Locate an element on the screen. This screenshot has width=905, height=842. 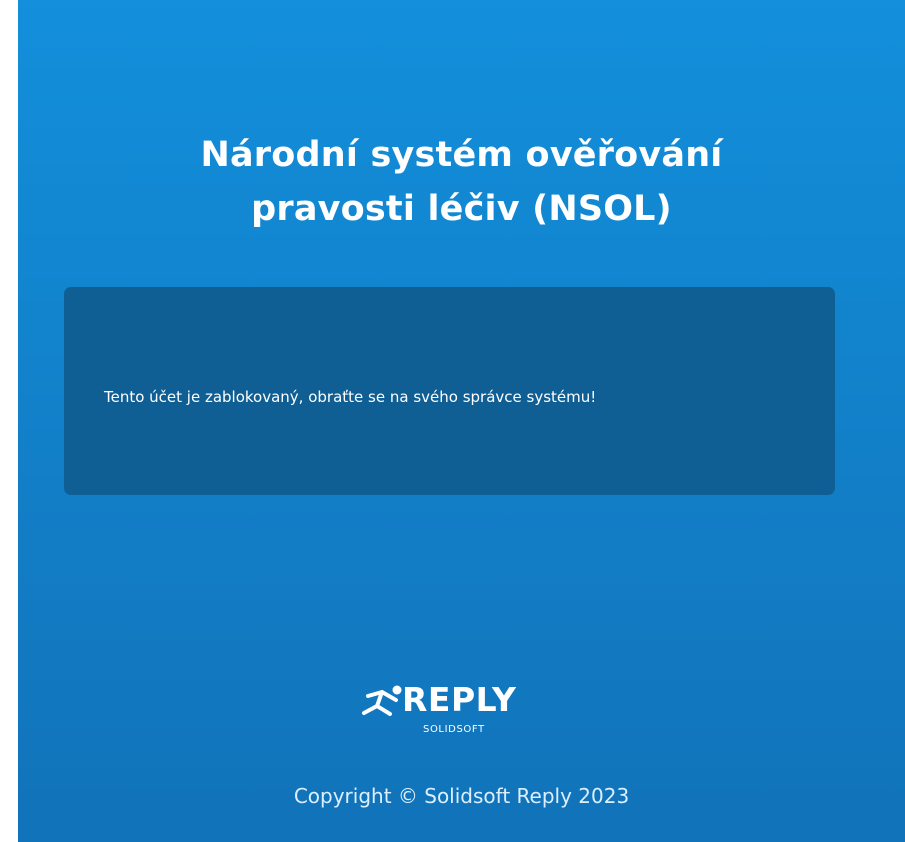
running-figure-icon is located at coordinates (382, 700).